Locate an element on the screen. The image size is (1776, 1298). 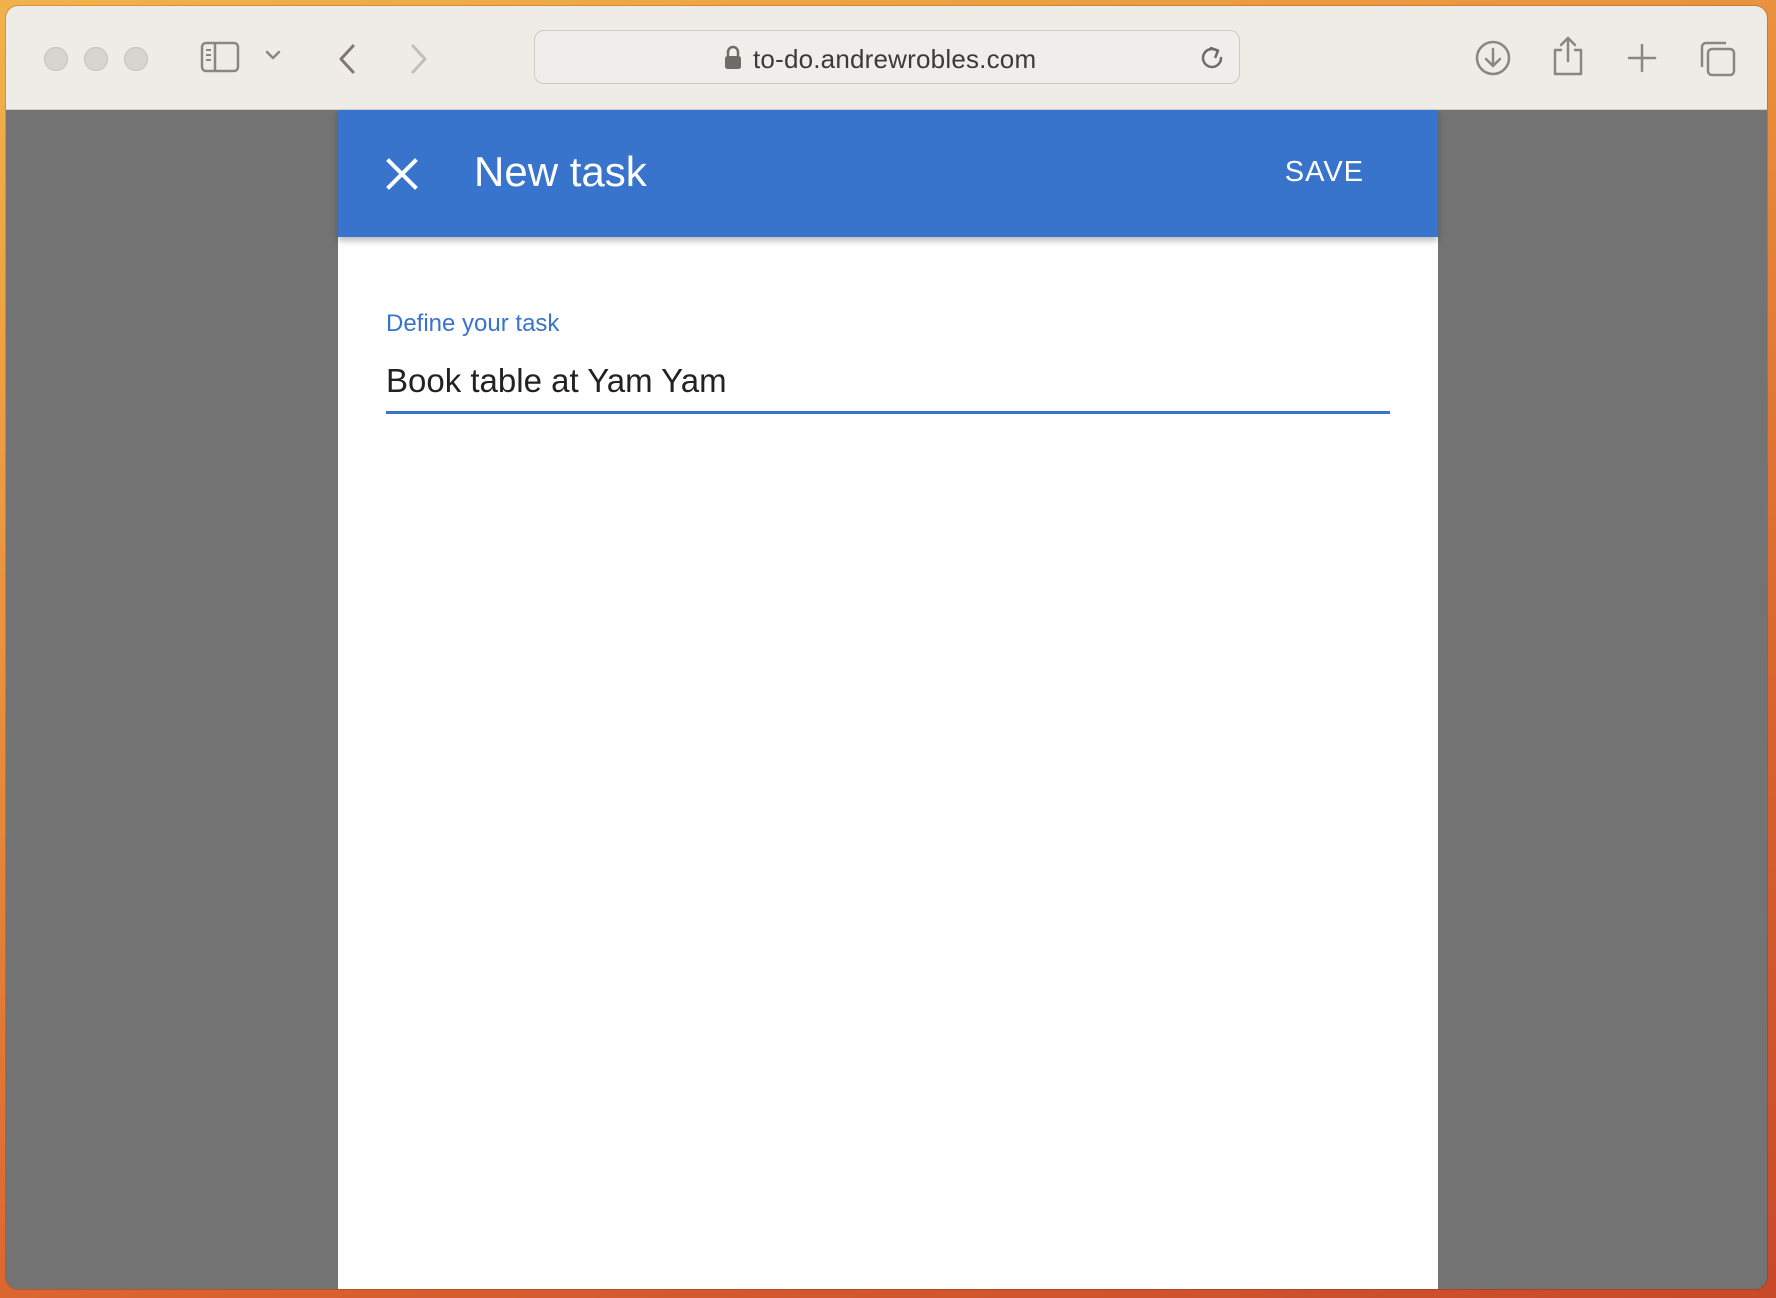
dialog-app-bar: New task SAVE is located at coordinates (888, 173).